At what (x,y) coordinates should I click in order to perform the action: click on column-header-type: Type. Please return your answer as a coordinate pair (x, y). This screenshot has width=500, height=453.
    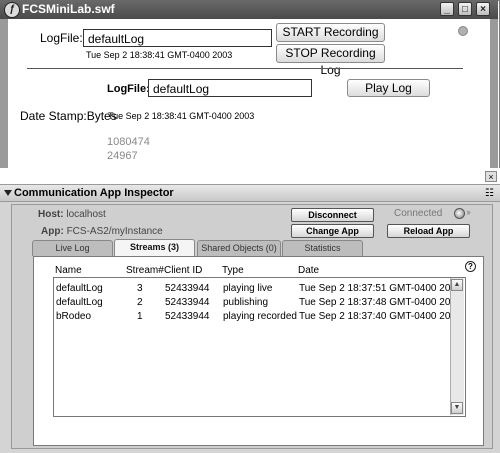
    Looking at the image, I should click on (233, 270).